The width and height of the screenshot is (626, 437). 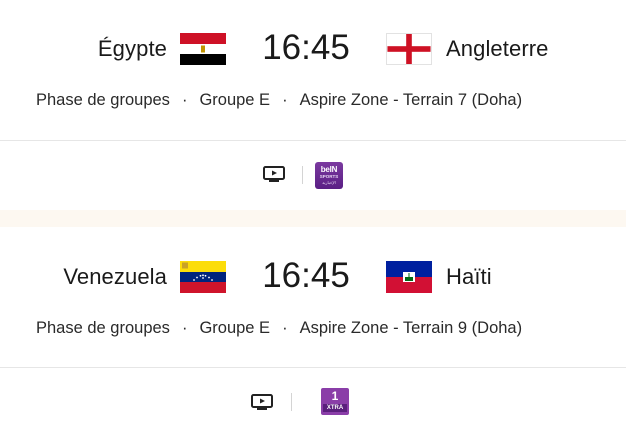 What do you see at coordinates (203, 277) in the screenshot?
I see `venezuela-flag-icon` at bounding box center [203, 277].